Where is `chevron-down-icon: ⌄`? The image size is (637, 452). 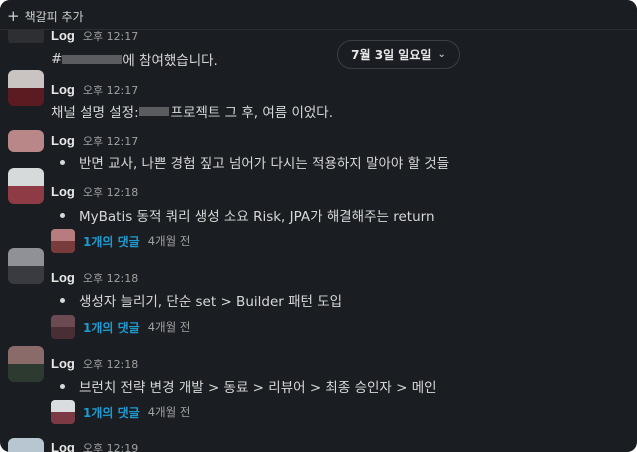
chevron-down-icon: ⌄ is located at coordinates (441, 54).